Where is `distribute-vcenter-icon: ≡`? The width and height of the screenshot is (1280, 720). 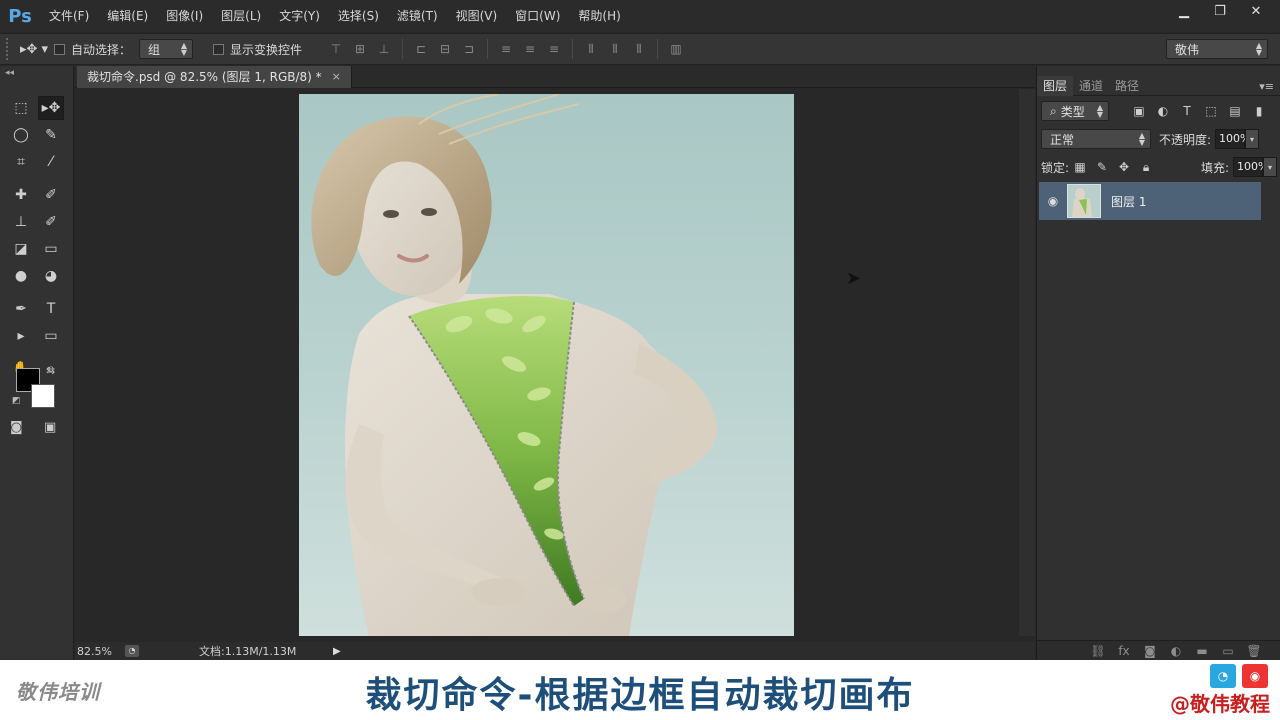 distribute-vcenter-icon: ≡ is located at coordinates (530, 49).